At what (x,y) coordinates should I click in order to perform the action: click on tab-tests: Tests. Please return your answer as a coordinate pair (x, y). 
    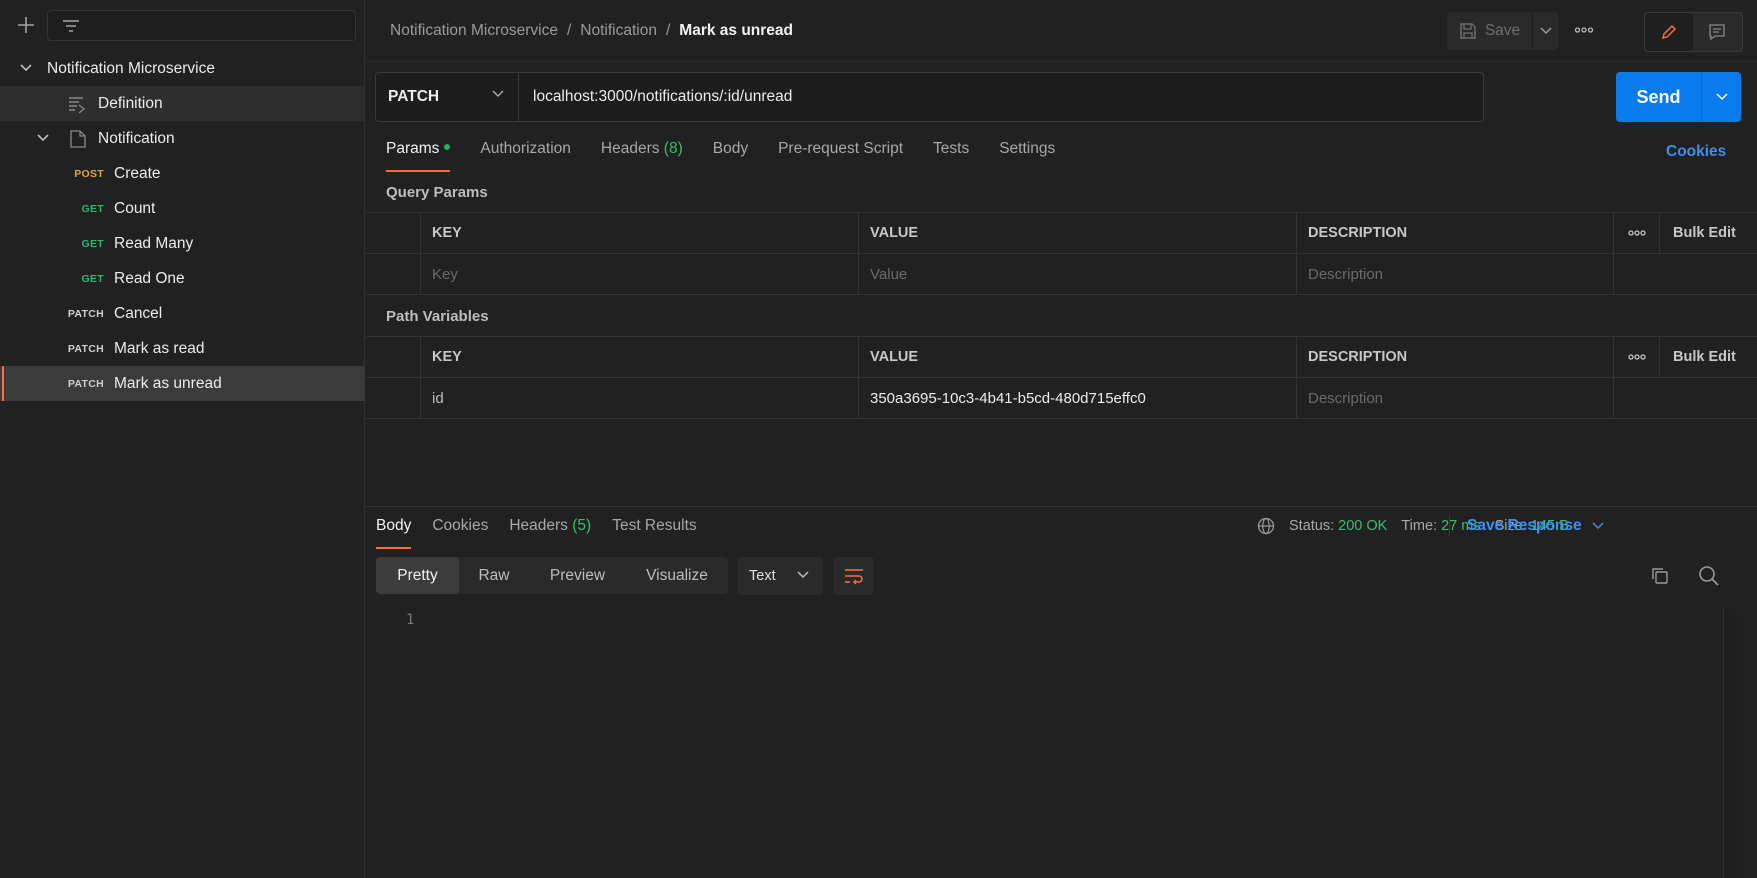
    Looking at the image, I should click on (951, 156).